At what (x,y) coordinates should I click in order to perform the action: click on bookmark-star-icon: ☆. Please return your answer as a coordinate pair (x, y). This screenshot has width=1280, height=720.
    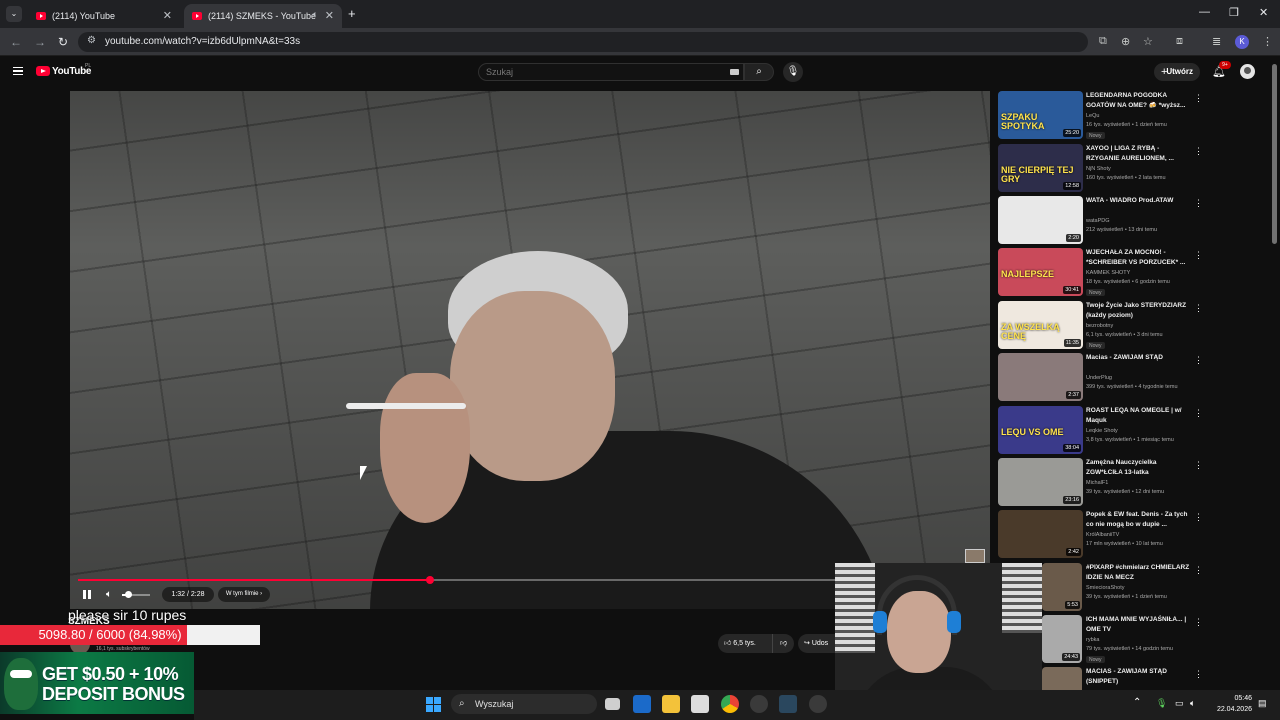
    Looking at the image, I should click on (1148, 41).